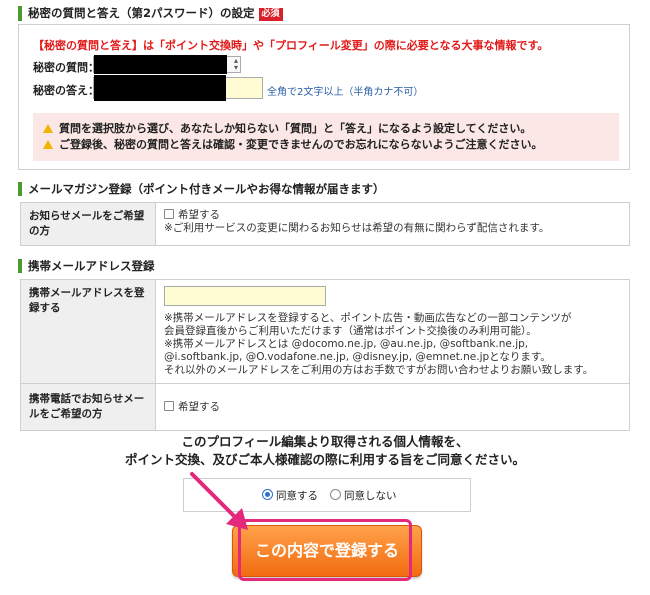 This screenshot has height=595, width=650. What do you see at coordinates (350, 331) in the screenshot?
I see `mobile-note-2: 会員登録直後からご利用いただけます（通常はポイント交換後のみ利用可能）。` at bounding box center [350, 331].